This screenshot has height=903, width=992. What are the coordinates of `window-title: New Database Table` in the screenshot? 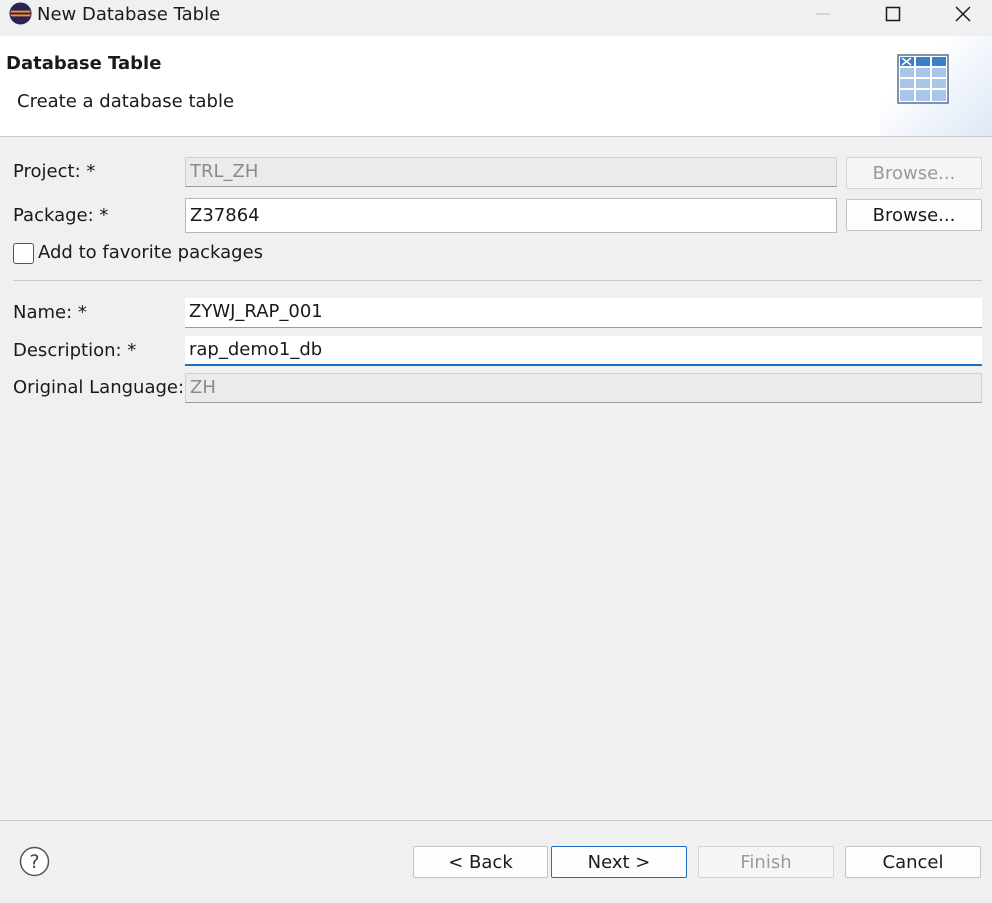 It's located at (129, 14).